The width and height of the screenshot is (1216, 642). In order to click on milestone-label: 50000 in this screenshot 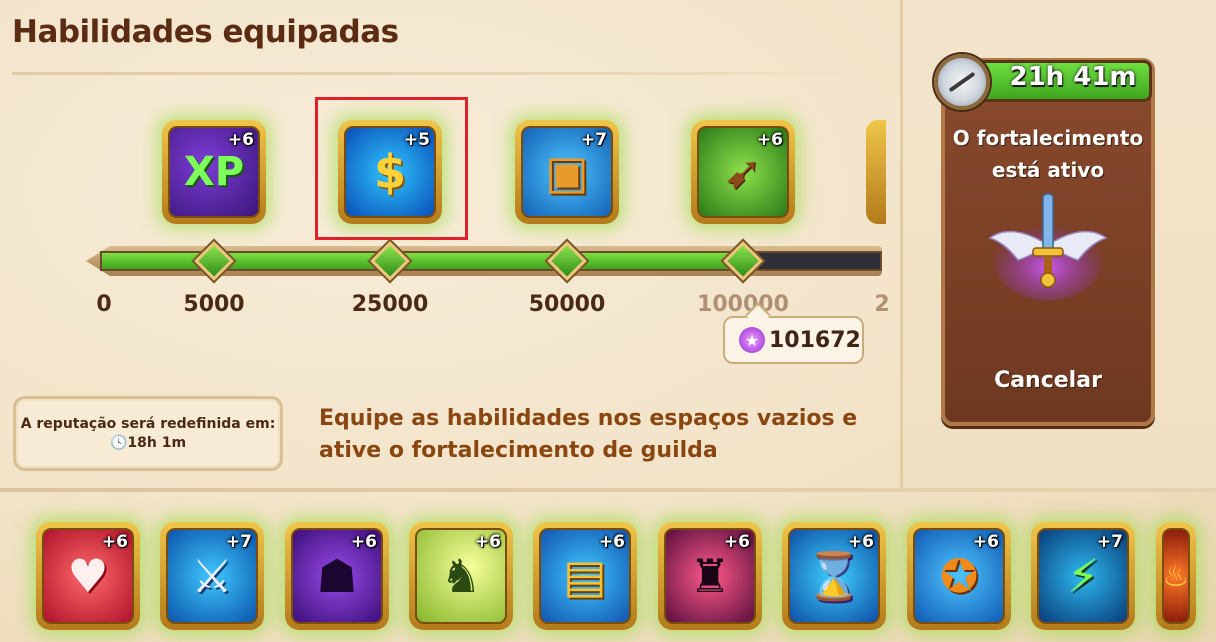, I will do `click(567, 304)`.